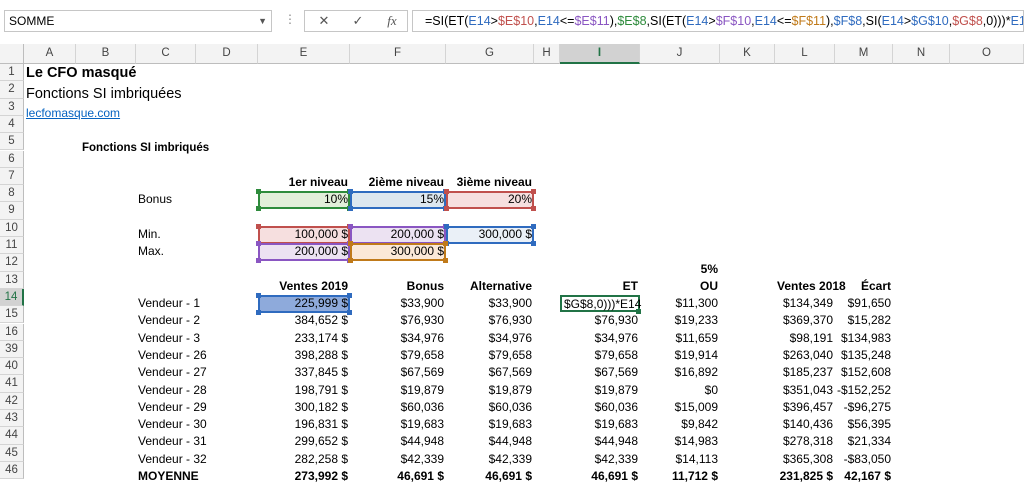  I want to click on table-row-9-alt: $44,948, so click(490, 441).